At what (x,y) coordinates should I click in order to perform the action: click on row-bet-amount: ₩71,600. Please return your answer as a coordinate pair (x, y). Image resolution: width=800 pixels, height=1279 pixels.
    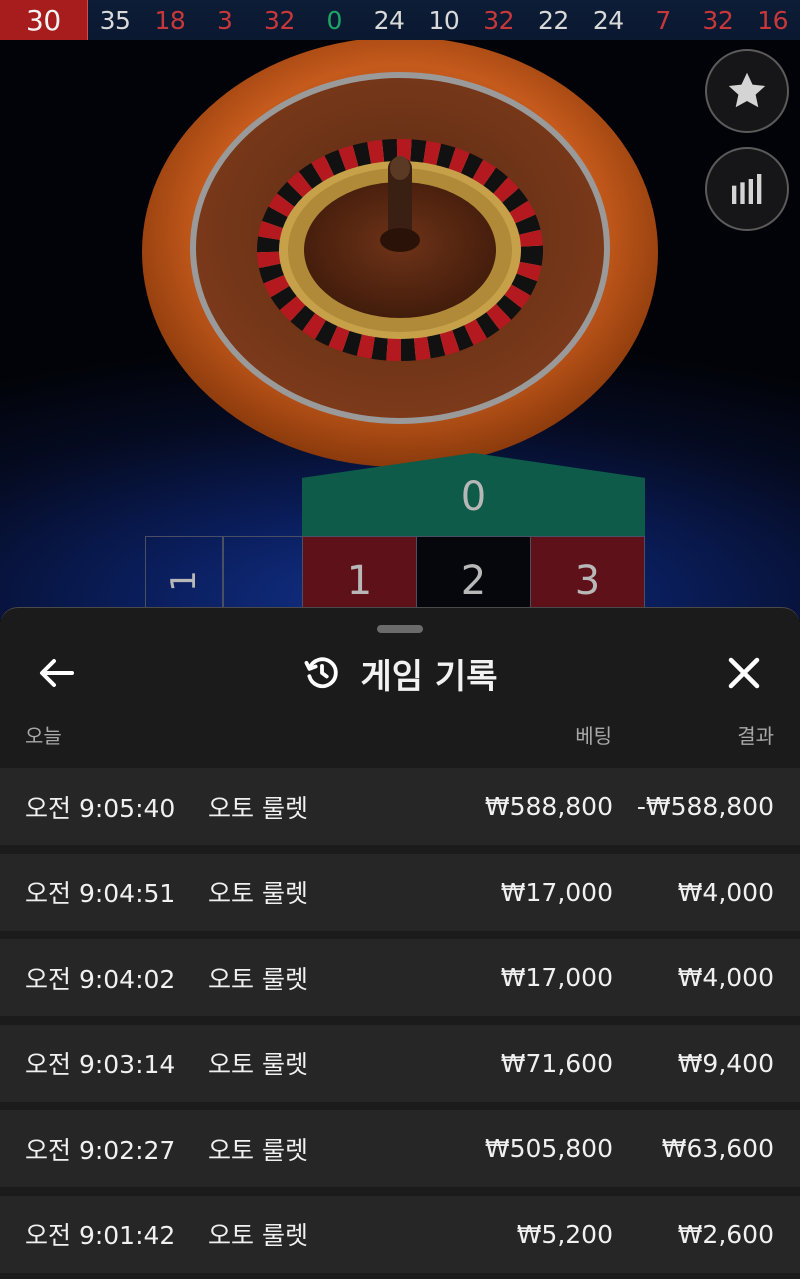
    Looking at the image, I should click on (556, 1063).